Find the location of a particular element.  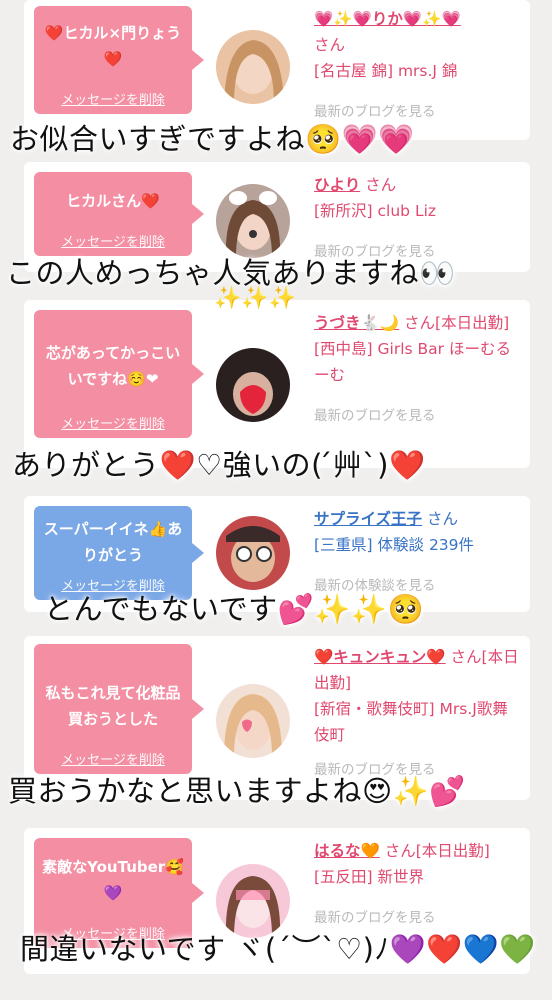

sparkle-icon: ✨✨✨ is located at coordinates (255, 298).